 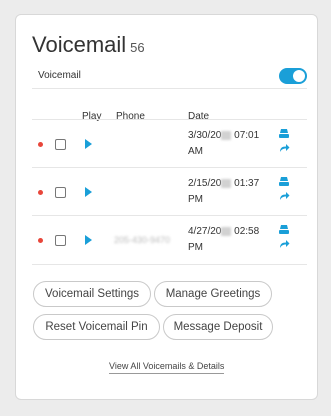 I want to click on voicemail-date: 3/30/20 07:01 AM, so click(x=224, y=143).